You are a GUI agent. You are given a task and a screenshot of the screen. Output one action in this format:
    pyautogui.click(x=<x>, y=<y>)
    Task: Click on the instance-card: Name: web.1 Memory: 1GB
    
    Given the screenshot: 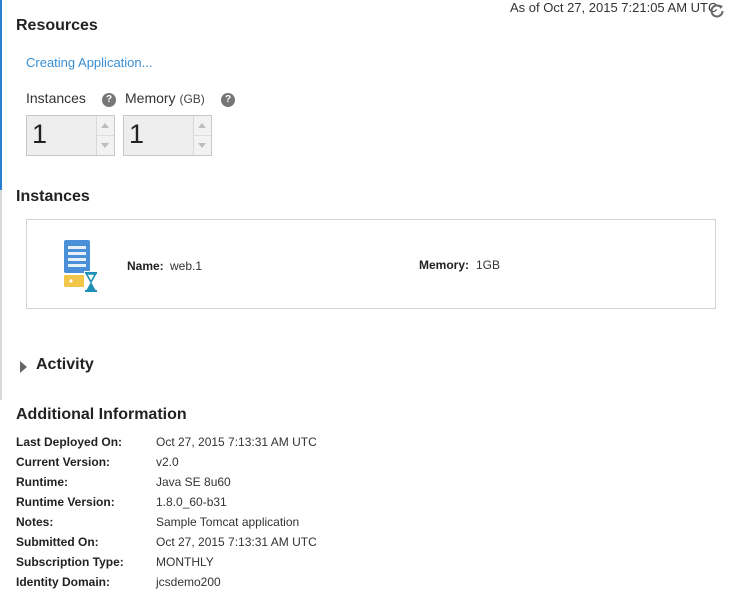 What is the action you would take?
    pyautogui.click(x=371, y=264)
    